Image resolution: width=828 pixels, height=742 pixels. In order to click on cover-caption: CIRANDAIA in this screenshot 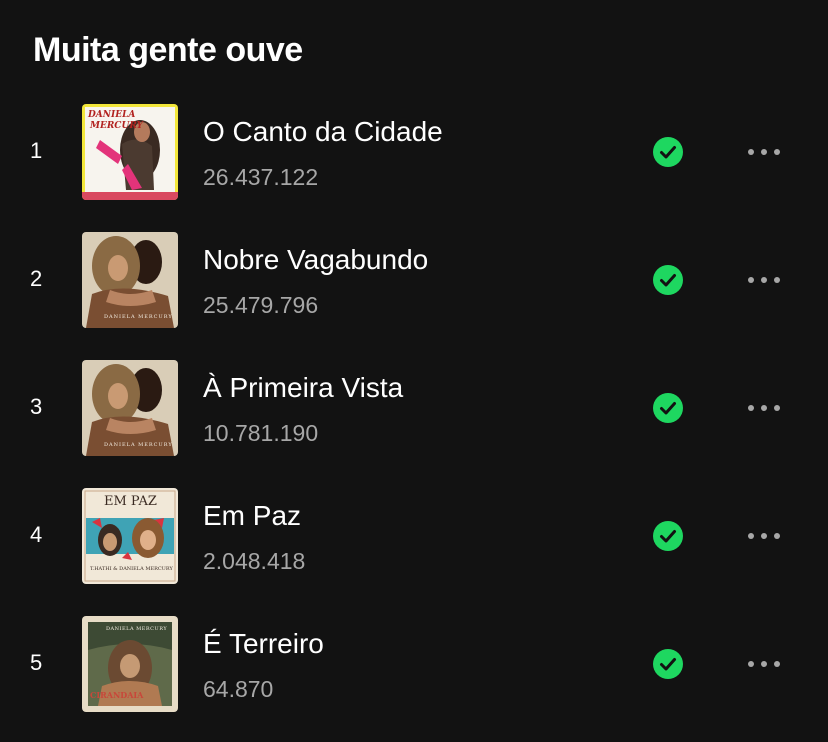, I will do `click(117, 695)`.